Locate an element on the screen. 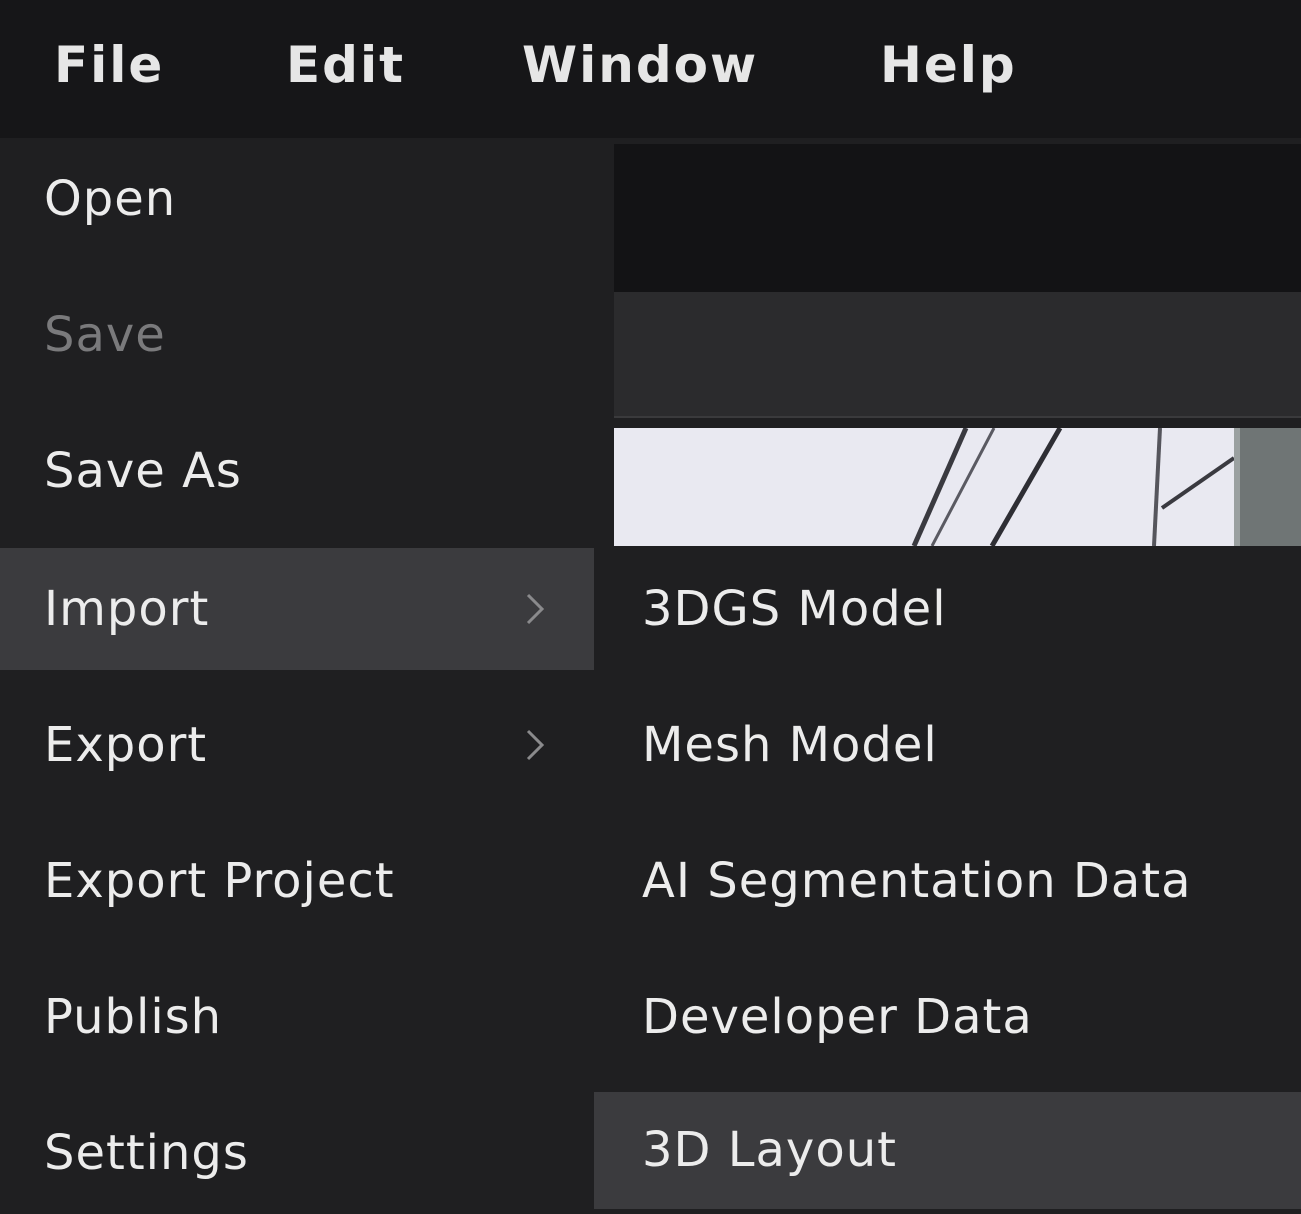 This screenshot has width=1301, height=1214. menu-window: Window is located at coordinates (640, 65).